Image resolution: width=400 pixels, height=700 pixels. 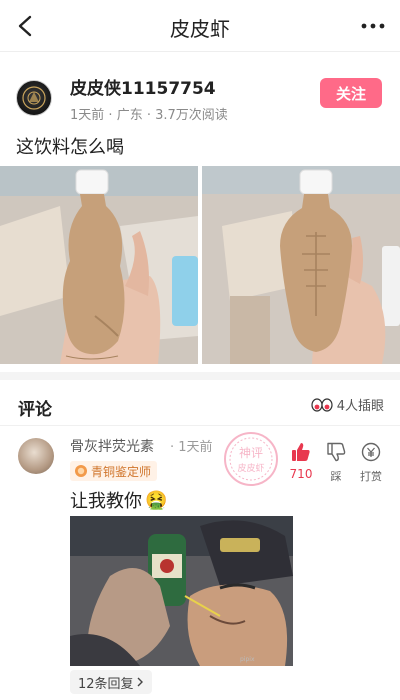 I want to click on badge-label: 青铜鉴定师, so click(x=121, y=471).